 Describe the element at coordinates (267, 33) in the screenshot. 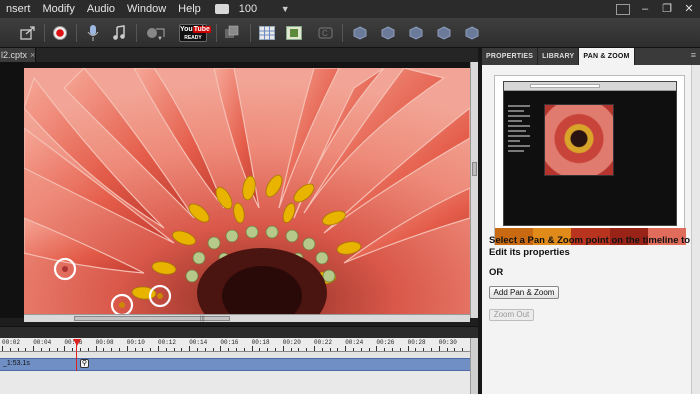

I see `grid-icon` at that location.